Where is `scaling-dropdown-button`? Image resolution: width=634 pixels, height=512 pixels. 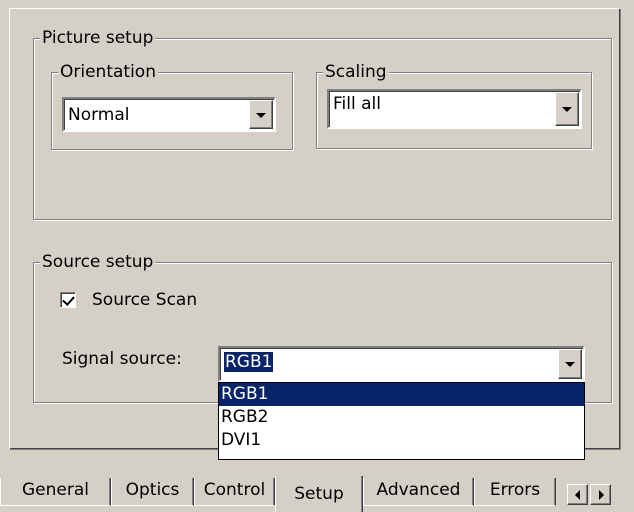
scaling-dropdown-button is located at coordinates (567, 109).